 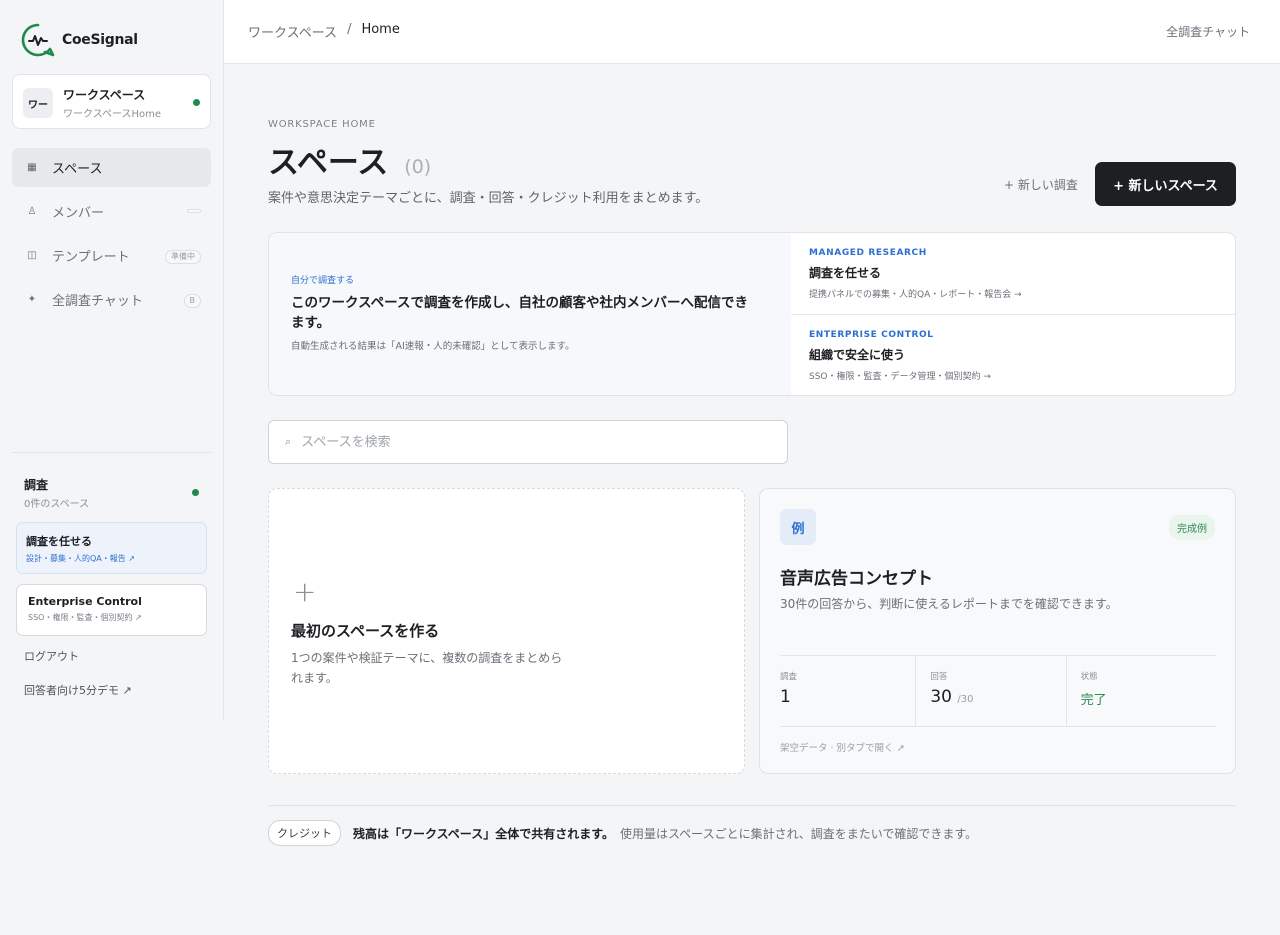 What do you see at coordinates (112, 114) in the screenshot?
I see `workspace-subtitle: ワークスペースHome` at bounding box center [112, 114].